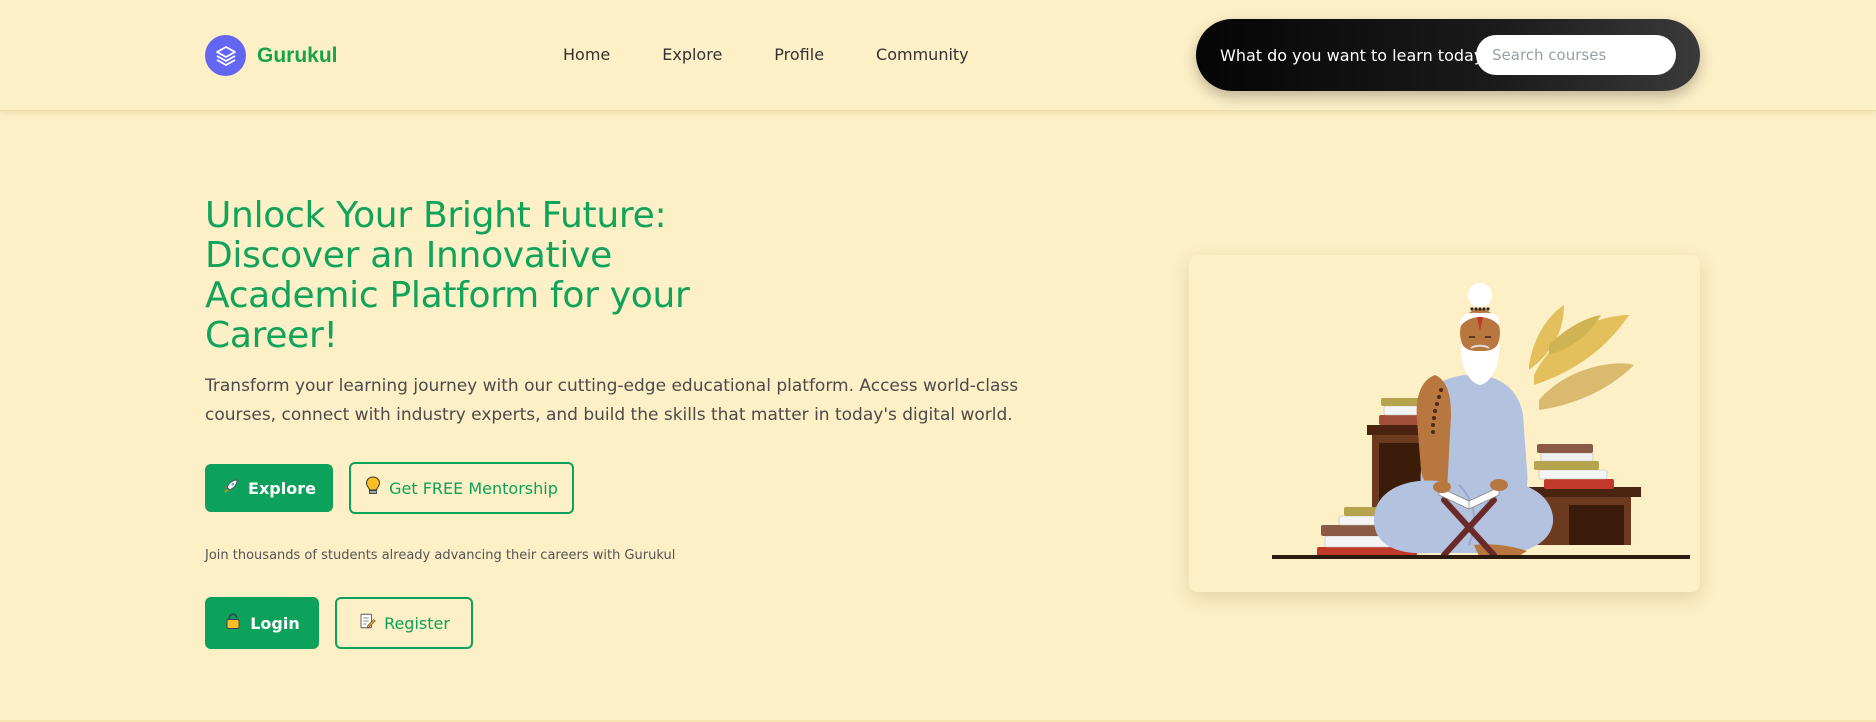  What do you see at coordinates (417, 623) in the screenshot?
I see `register-button-label: Register` at bounding box center [417, 623].